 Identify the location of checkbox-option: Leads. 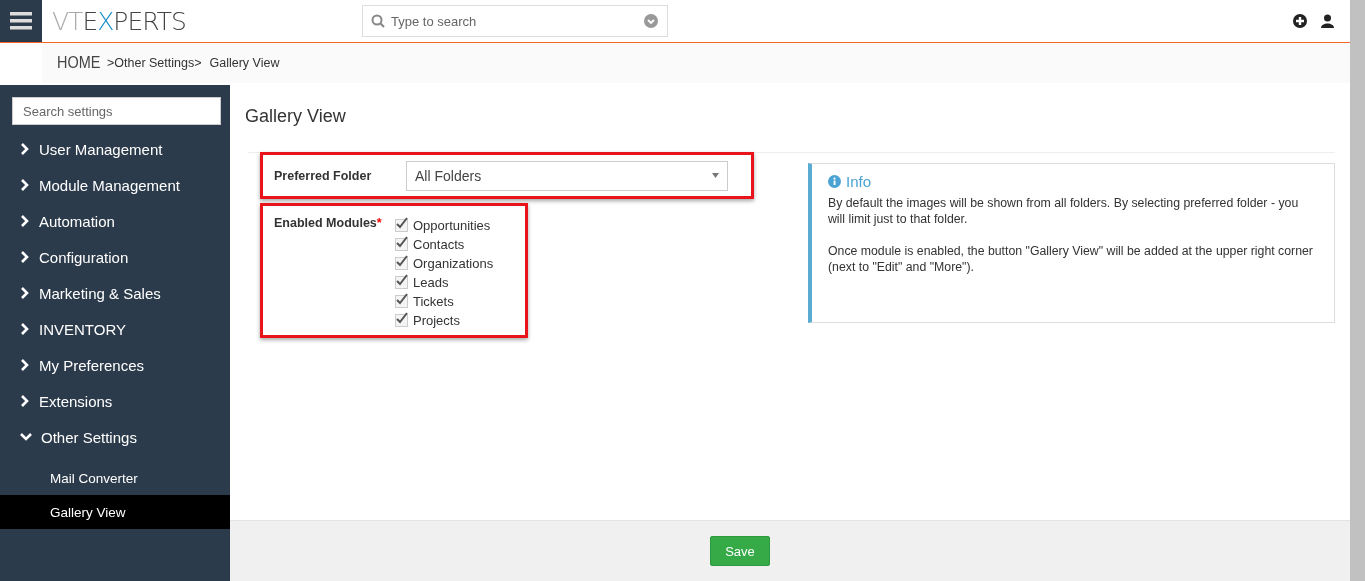
(444, 282).